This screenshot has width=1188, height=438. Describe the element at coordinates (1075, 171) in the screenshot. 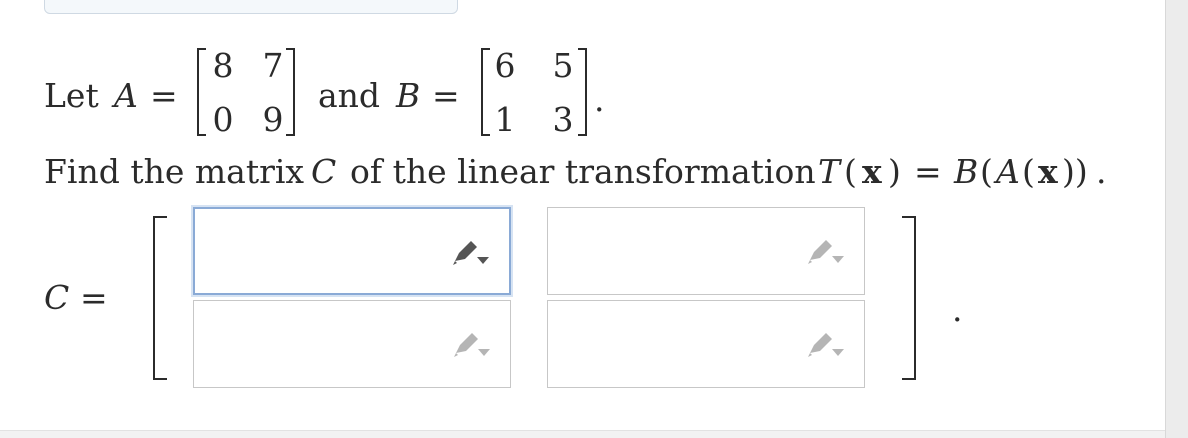

I see `transformation-close-parens: ))` at that location.